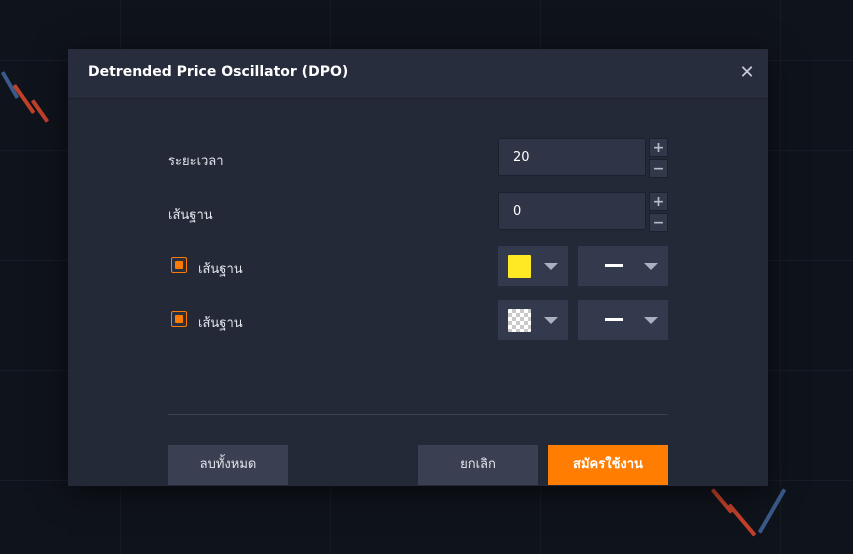 The height and width of the screenshot is (554, 853). I want to click on style-row-2-line-style-select, so click(623, 320).